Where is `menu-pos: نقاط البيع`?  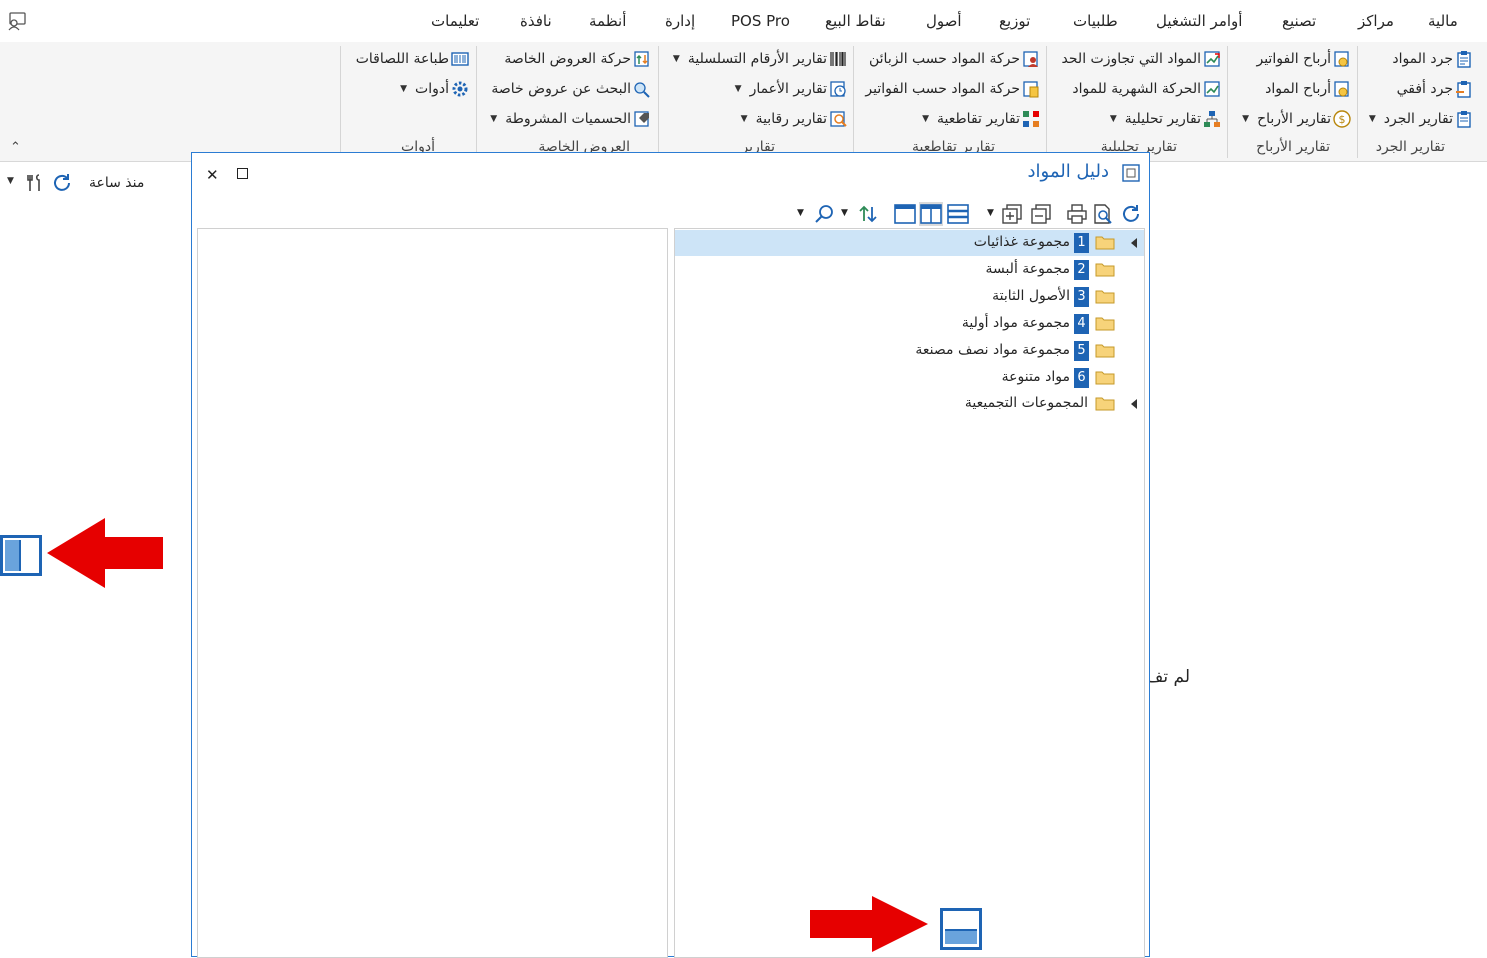
menu-pos: نقاط البيع is located at coordinates (855, 21).